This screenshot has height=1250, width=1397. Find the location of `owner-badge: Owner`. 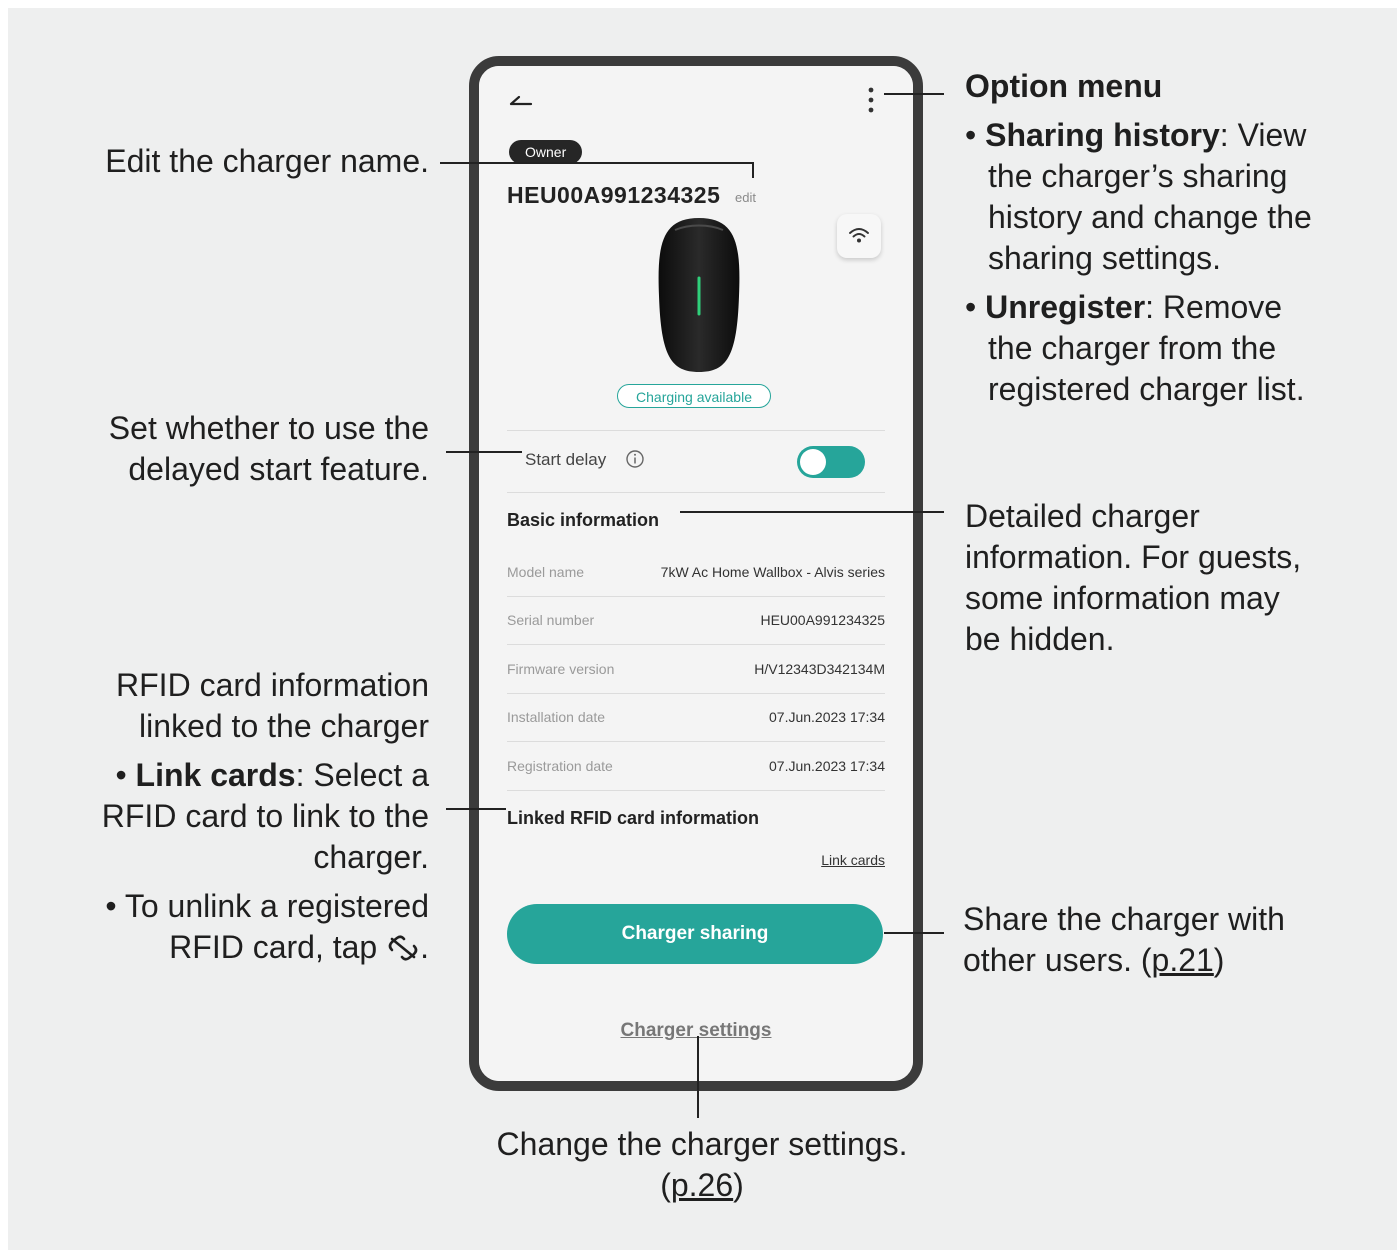

owner-badge: Owner is located at coordinates (546, 152).